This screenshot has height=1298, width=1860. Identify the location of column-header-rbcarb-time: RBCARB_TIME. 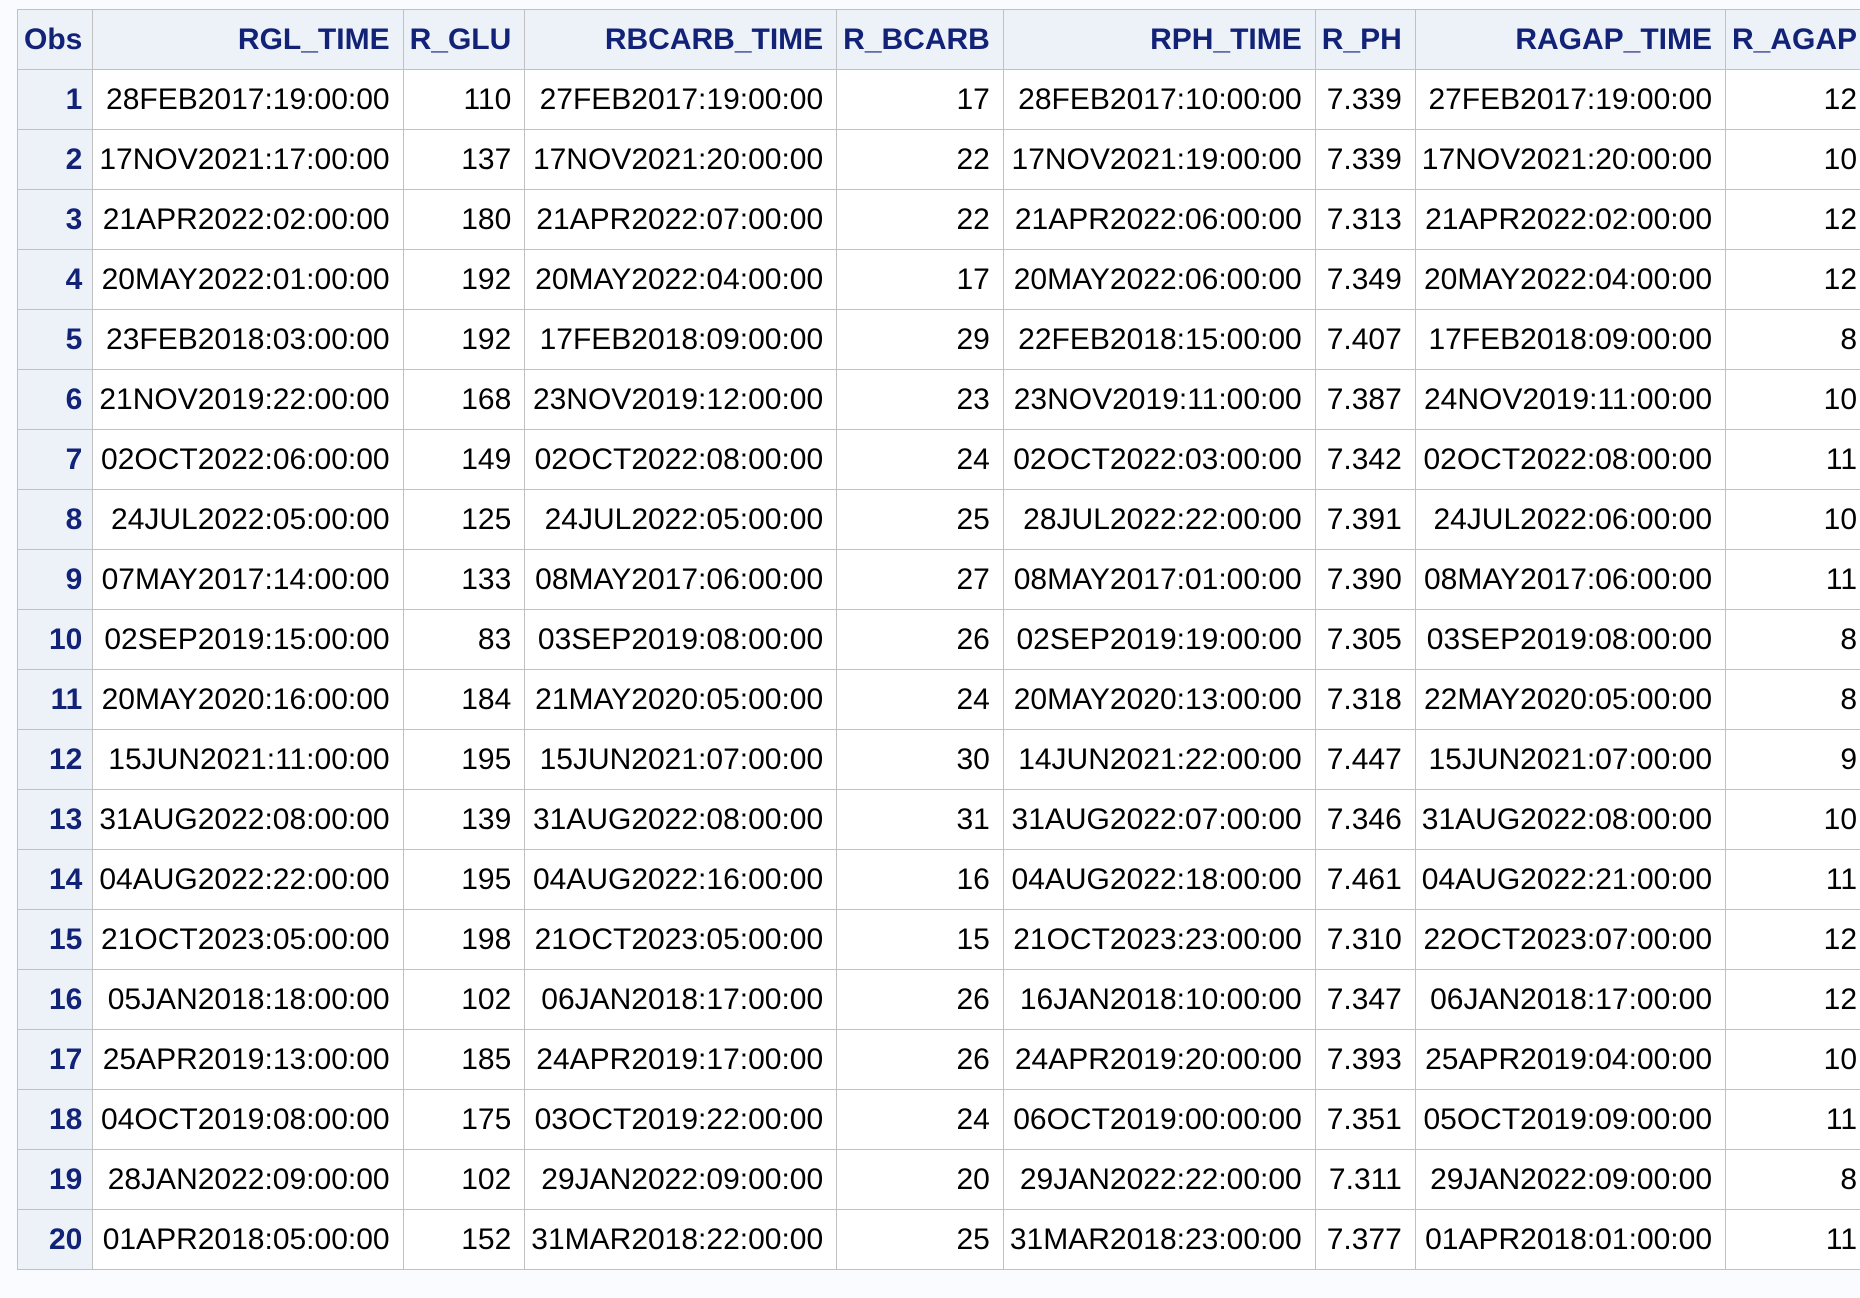
(681, 39).